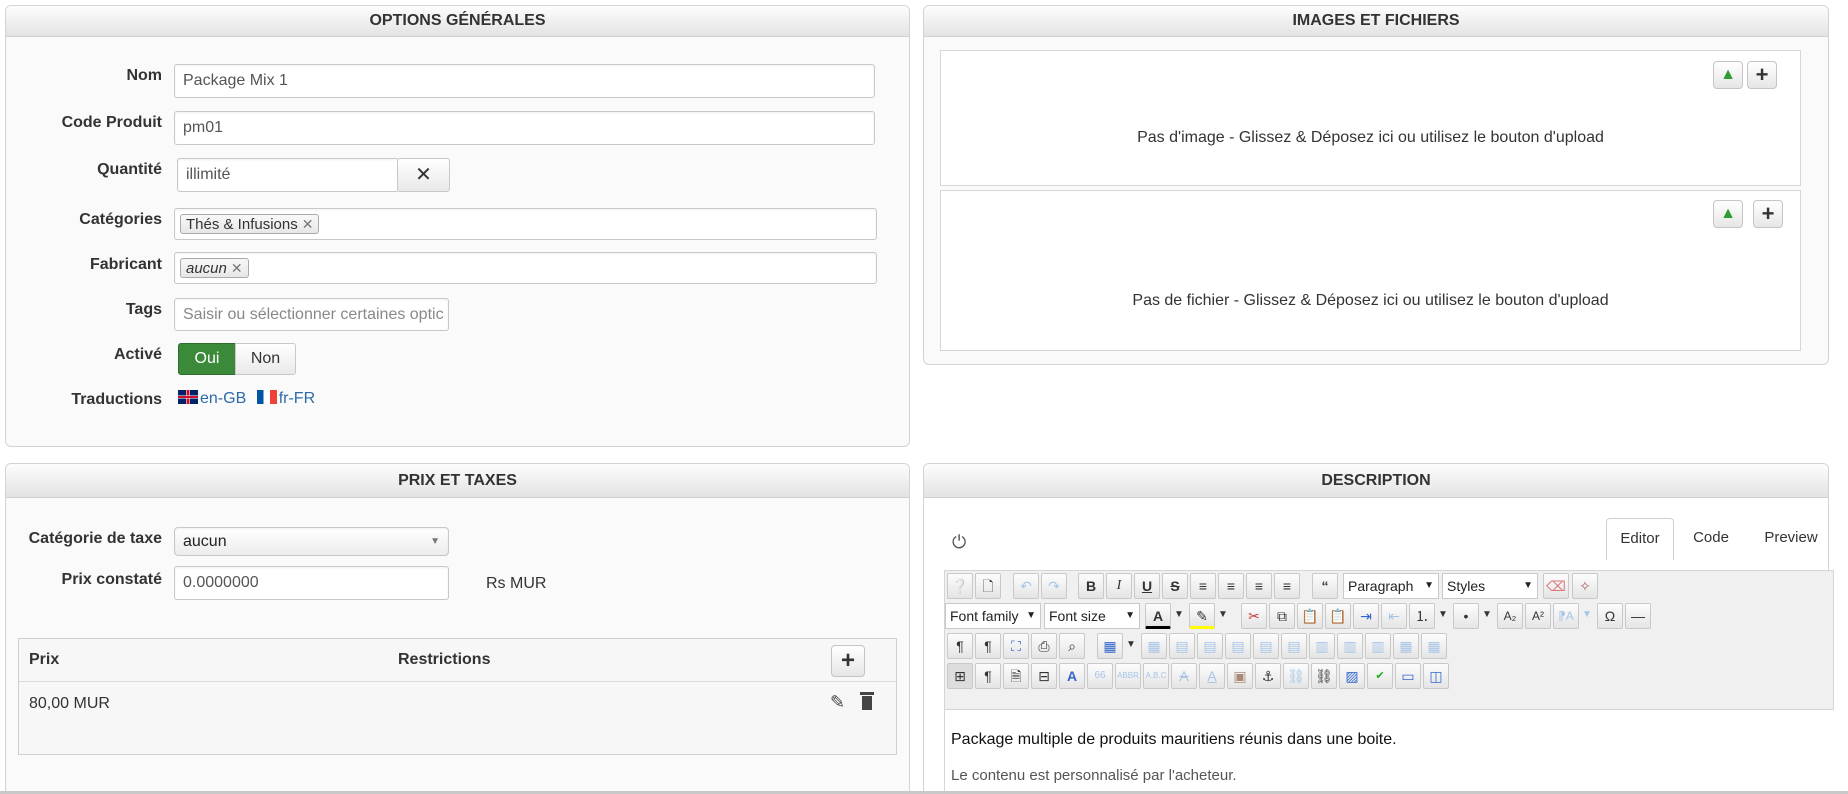 Image resolution: width=1848 pixels, height=794 pixels. I want to click on text-direction-icon: ⁋A, so click(1566, 616).